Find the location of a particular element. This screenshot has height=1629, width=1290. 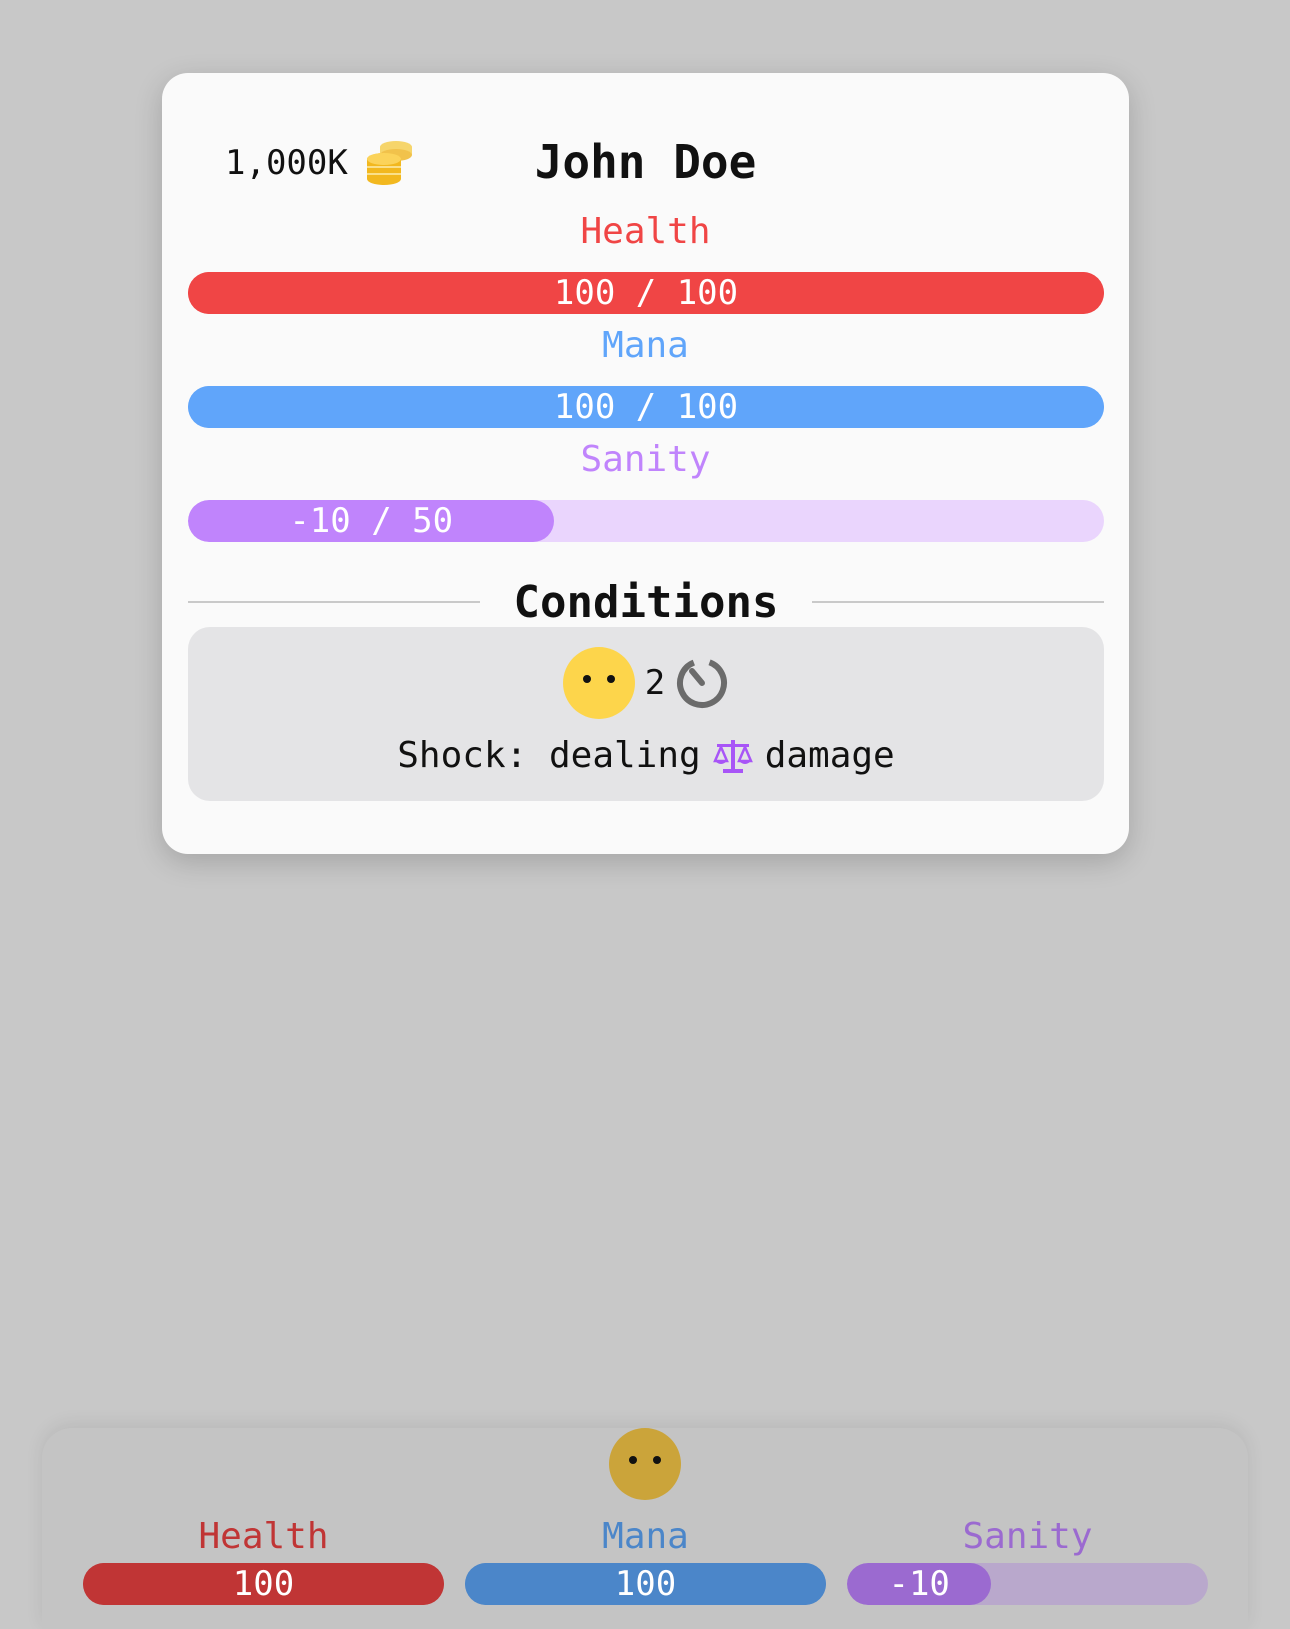

character-name: John Doe is located at coordinates (645, 162).